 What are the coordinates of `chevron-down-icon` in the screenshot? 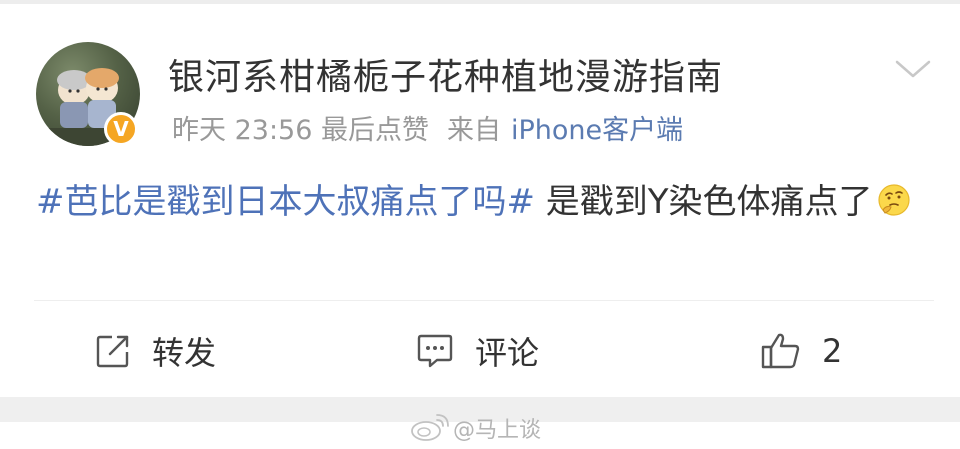 It's located at (913, 69).